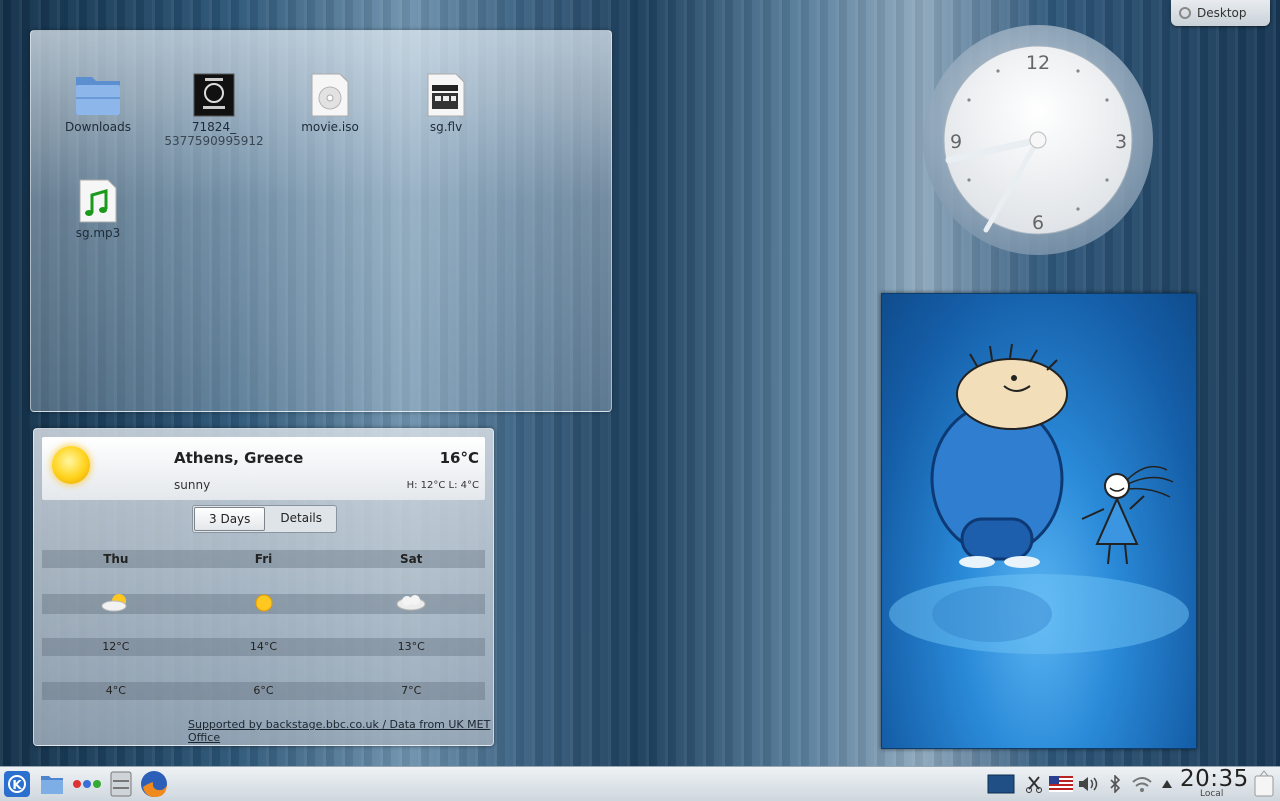 Image resolution: width=1280 pixels, height=801 pixels. Describe the element at coordinates (1001, 784) in the screenshot. I see `desktop-pager-icon` at that location.